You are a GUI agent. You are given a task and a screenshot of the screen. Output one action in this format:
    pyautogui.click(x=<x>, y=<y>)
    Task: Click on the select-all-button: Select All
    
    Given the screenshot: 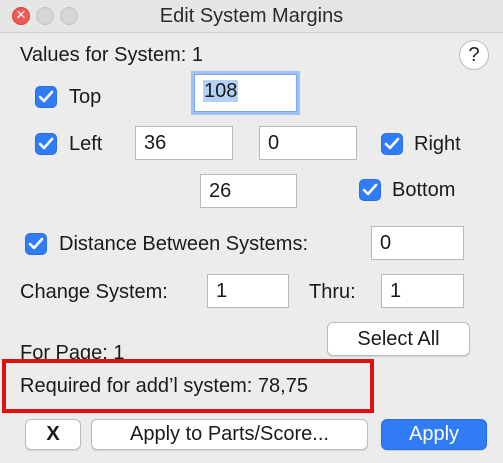 What is the action you would take?
    pyautogui.click(x=398, y=339)
    